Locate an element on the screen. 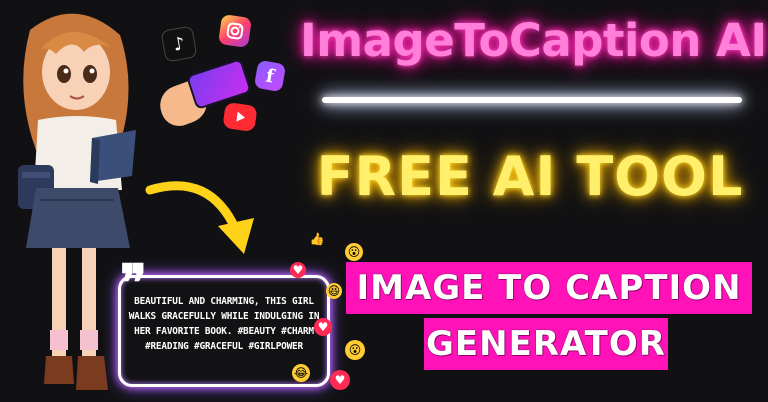 Image resolution: width=768 pixels, height=402 pixels. laughing-emoji-icon: 😂 is located at coordinates (301, 373).